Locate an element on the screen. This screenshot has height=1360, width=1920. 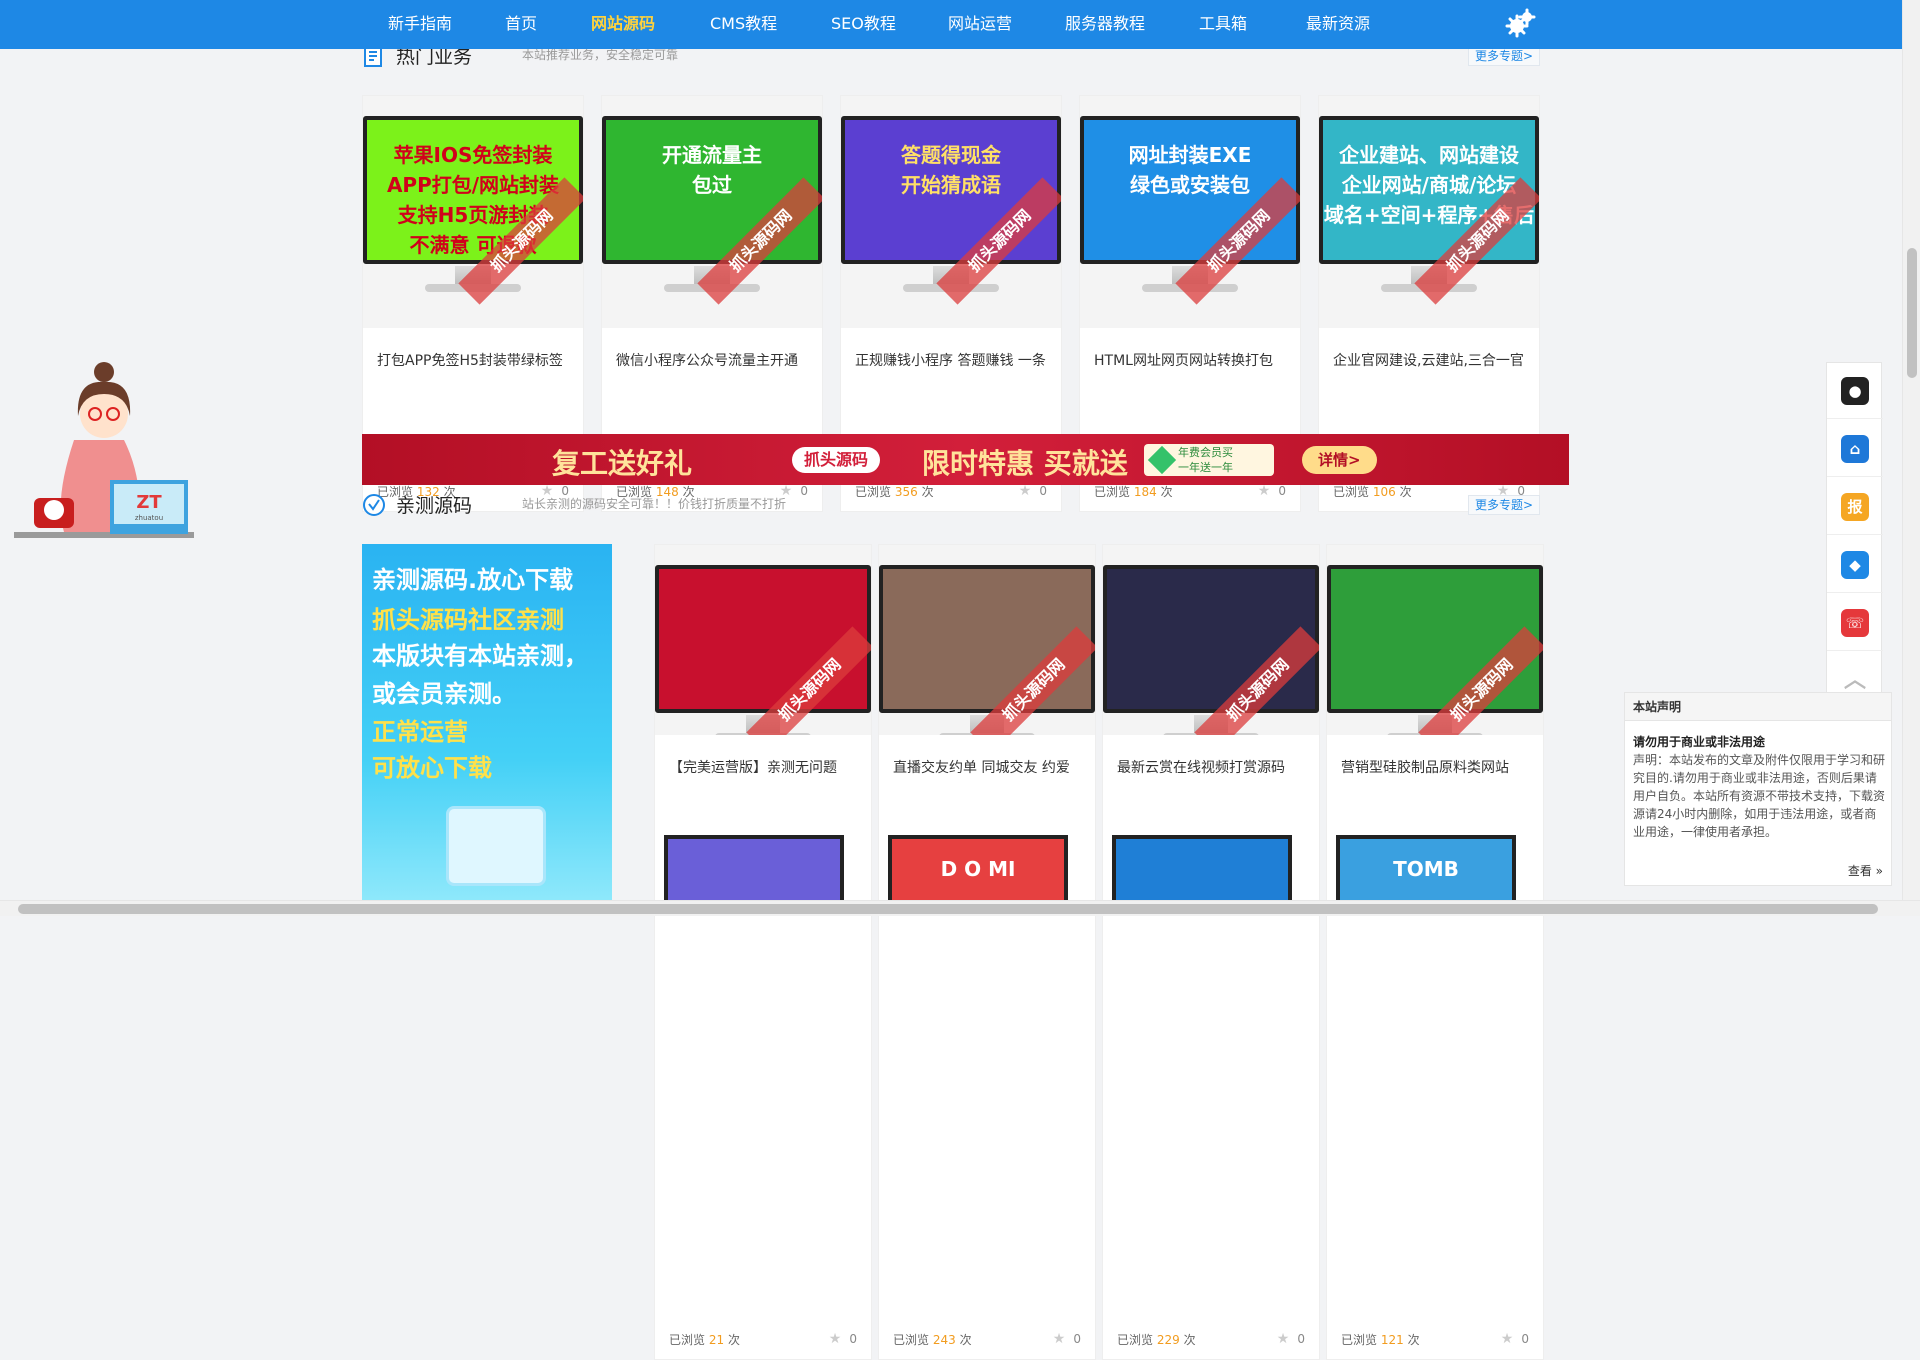
product-thumbnail: TOMB is located at coordinates (1426, 867).